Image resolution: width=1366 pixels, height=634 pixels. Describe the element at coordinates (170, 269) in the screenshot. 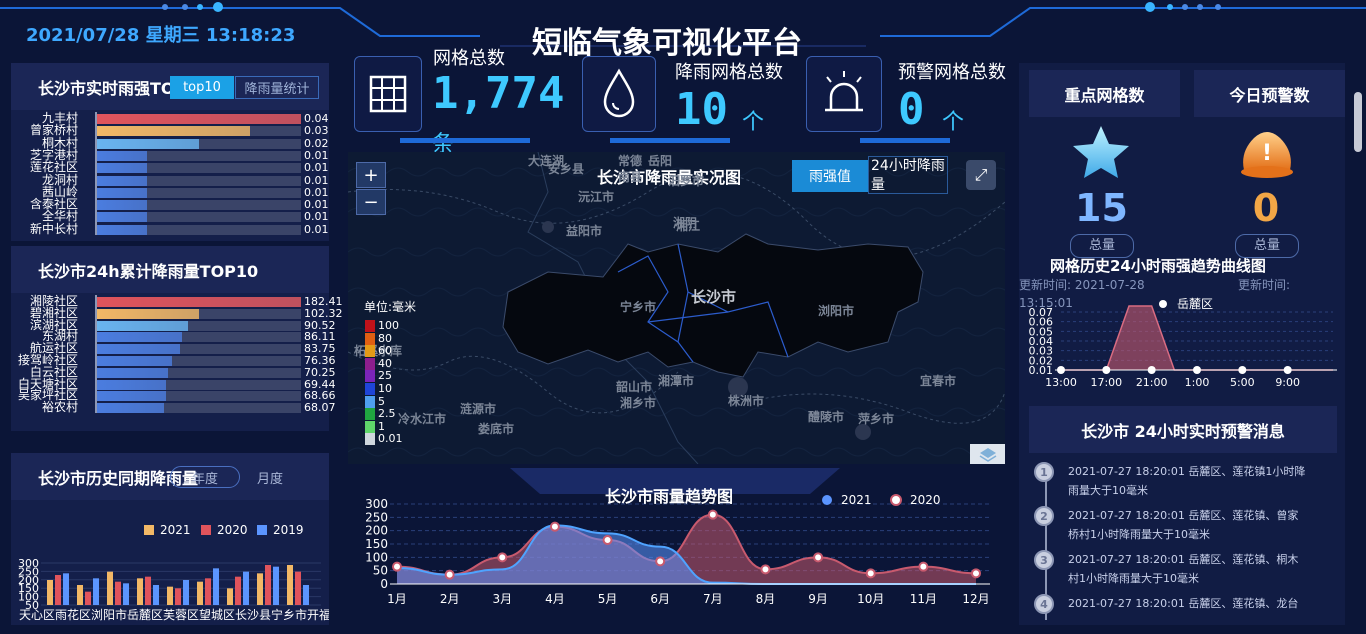

I see `cumulative-rain-title: 长沙市24h累计降雨量TOP10` at that location.